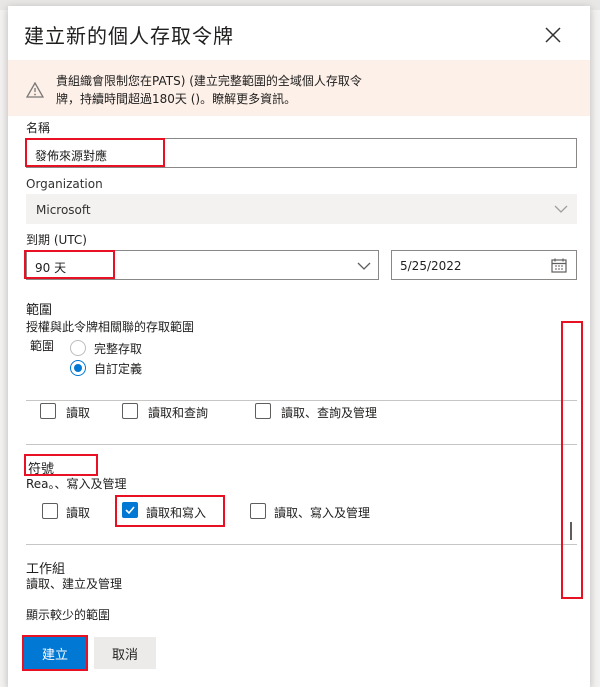 The image size is (600, 687). What do you see at coordinates (110, 327) in the screenshot?
I see `scopes-description: 授權與此令牌相關聯的存取範圍` at bounding box center [110, 327].